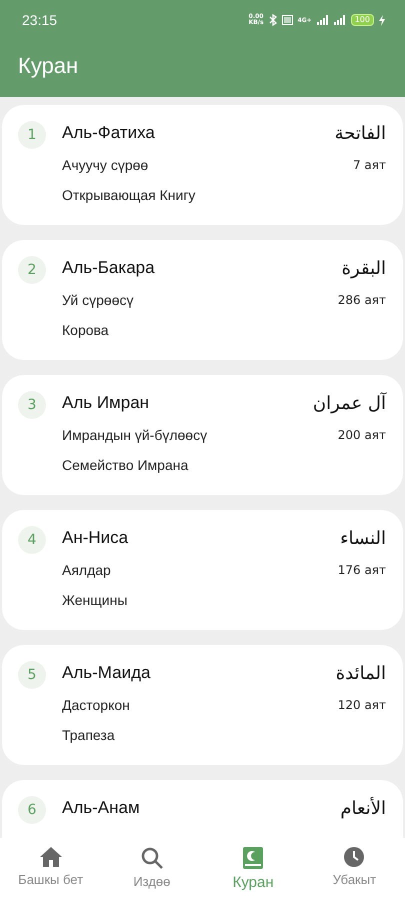 This screenshot has height=900, width=405. I want to click on battery-level: 100, so click(362, 20).